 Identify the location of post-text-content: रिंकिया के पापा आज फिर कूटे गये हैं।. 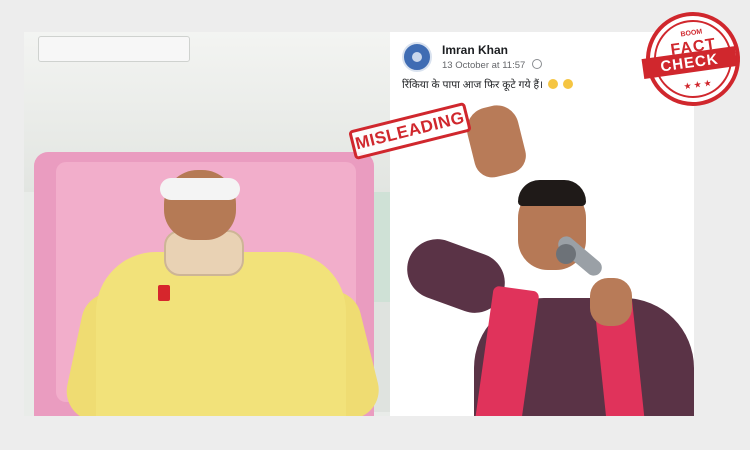
(473, 85).